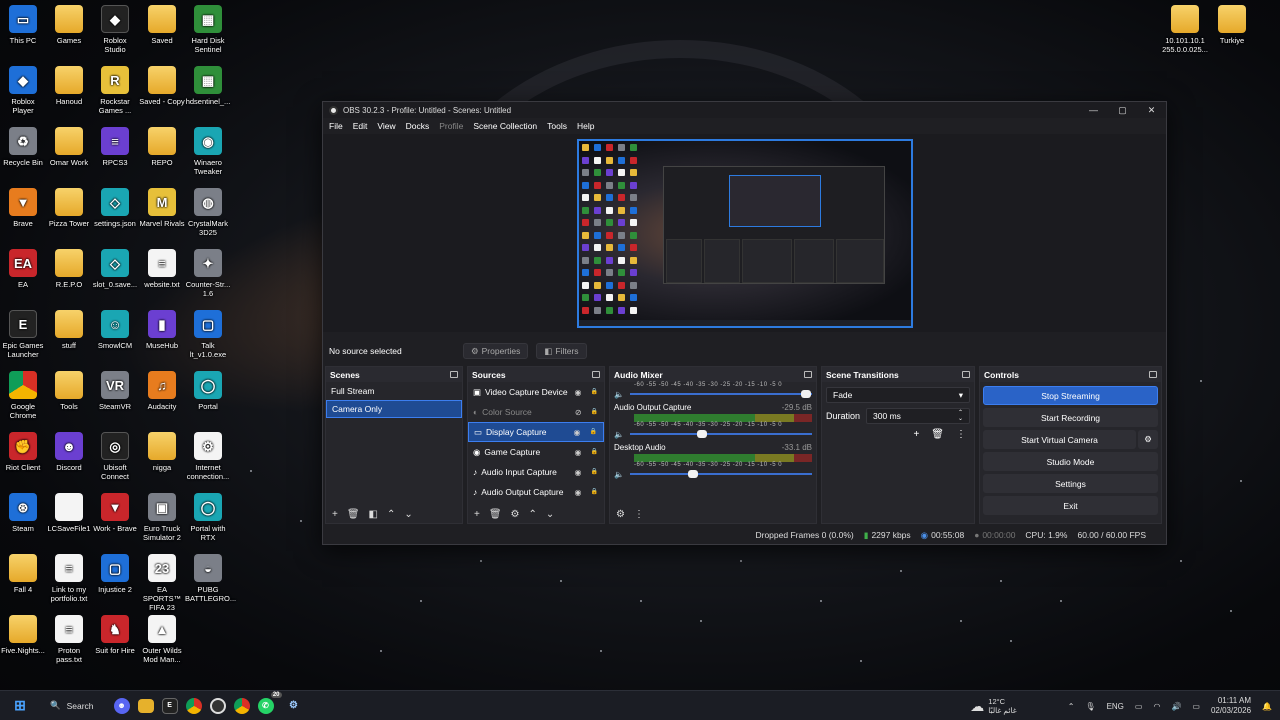  Describe the element at coordinates (1071, 706) in the screenshot. I see `chevron-up-icon: ⌃` at that location.